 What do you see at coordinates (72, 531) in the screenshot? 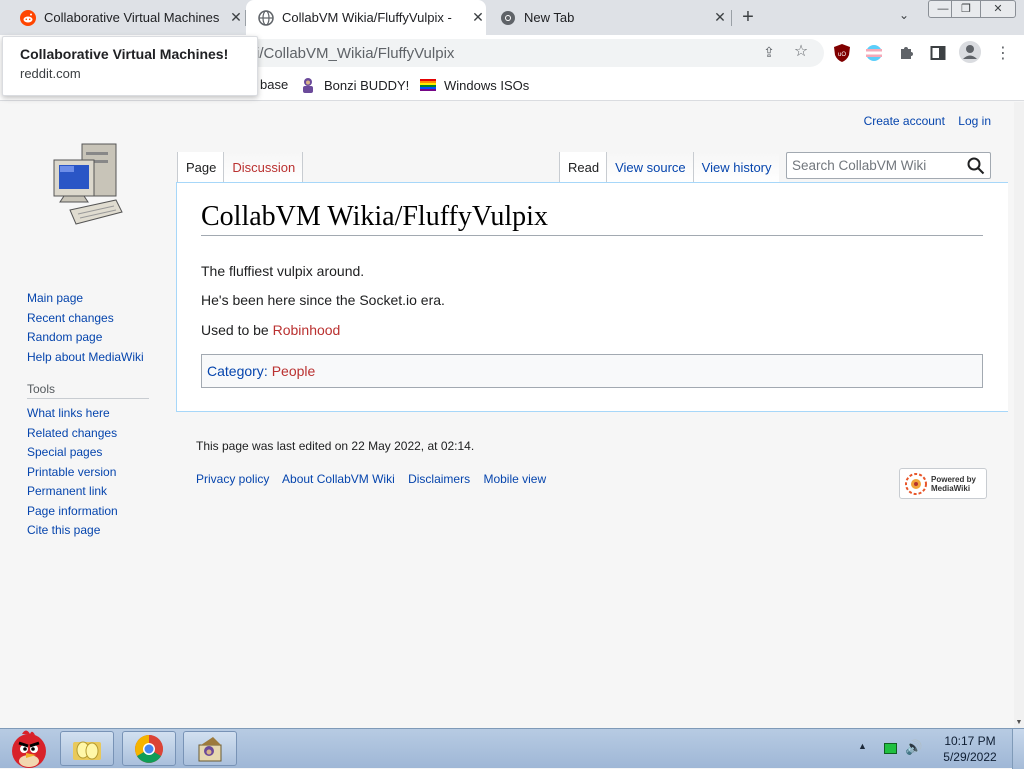
I see `sidebar-item-cite-this-page: Cite this page` at bounding box center [72, 531].